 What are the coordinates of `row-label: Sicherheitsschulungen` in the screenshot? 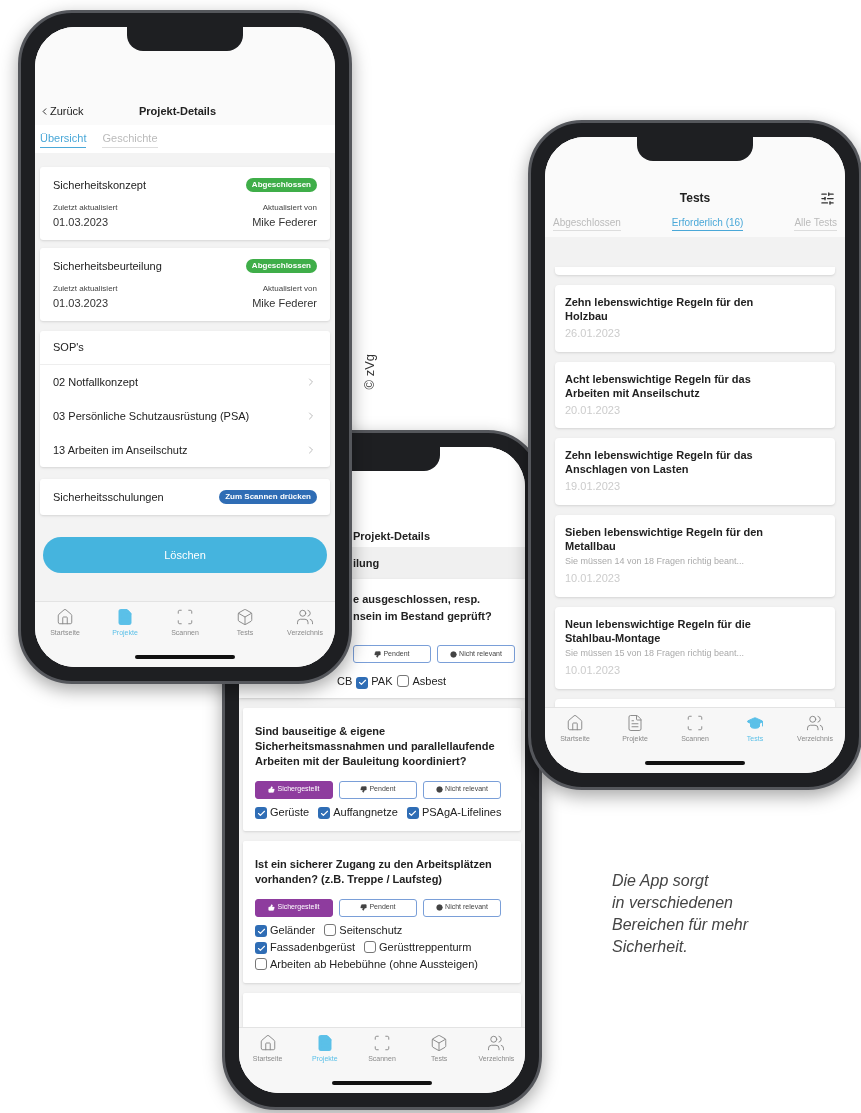 It's located at (108, 497).